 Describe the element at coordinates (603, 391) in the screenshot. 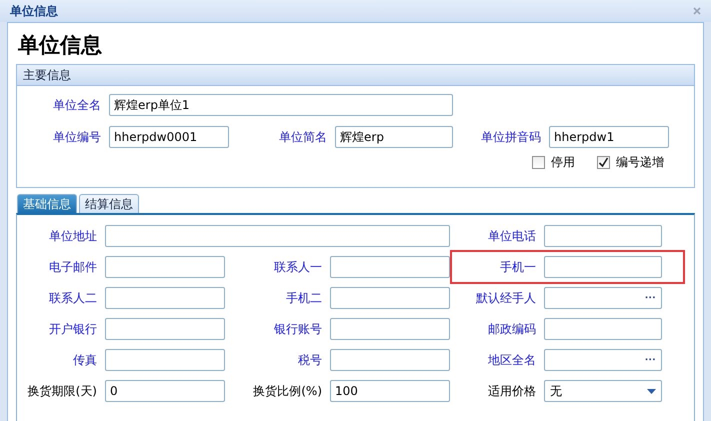

I see `select-field: 无` at that location.